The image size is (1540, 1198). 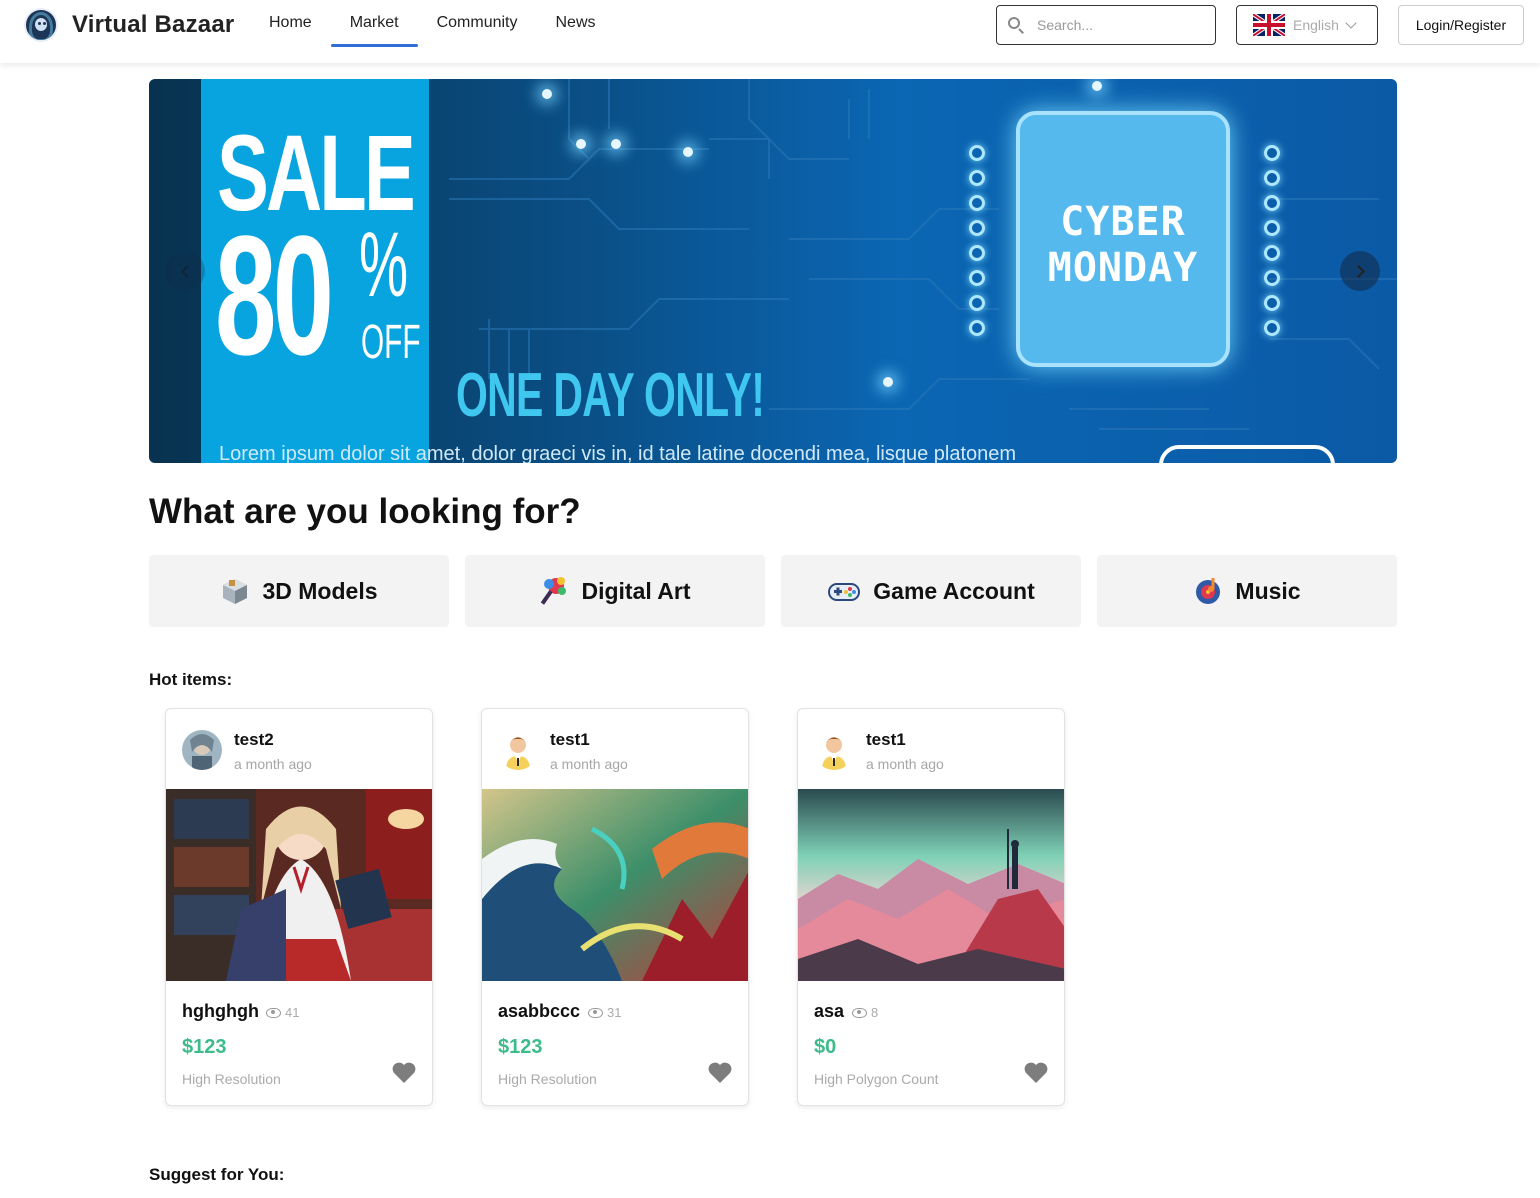 I want to click on uk-flag-icon, so click(x=1269, y=25).